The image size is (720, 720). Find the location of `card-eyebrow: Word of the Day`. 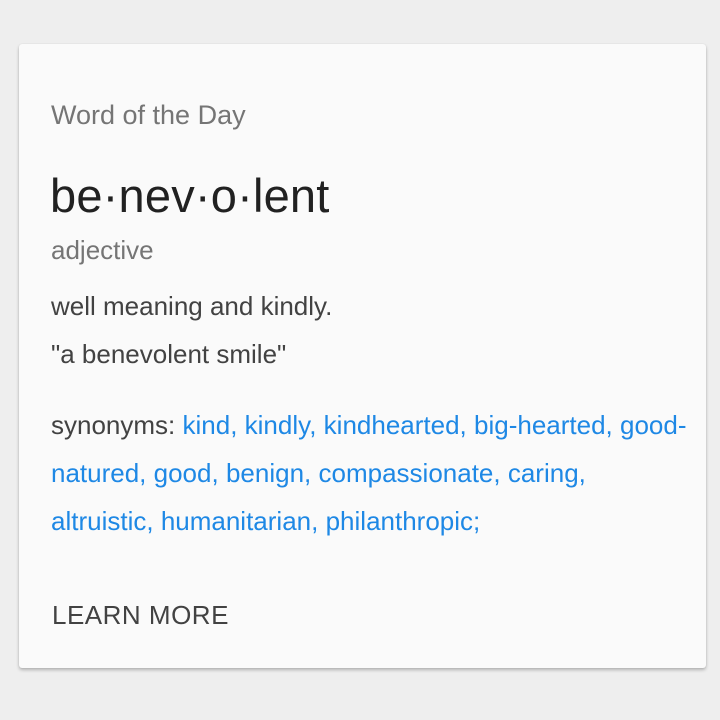

card-eyebrow: Word of the Day is located at coordinates (148, 115).